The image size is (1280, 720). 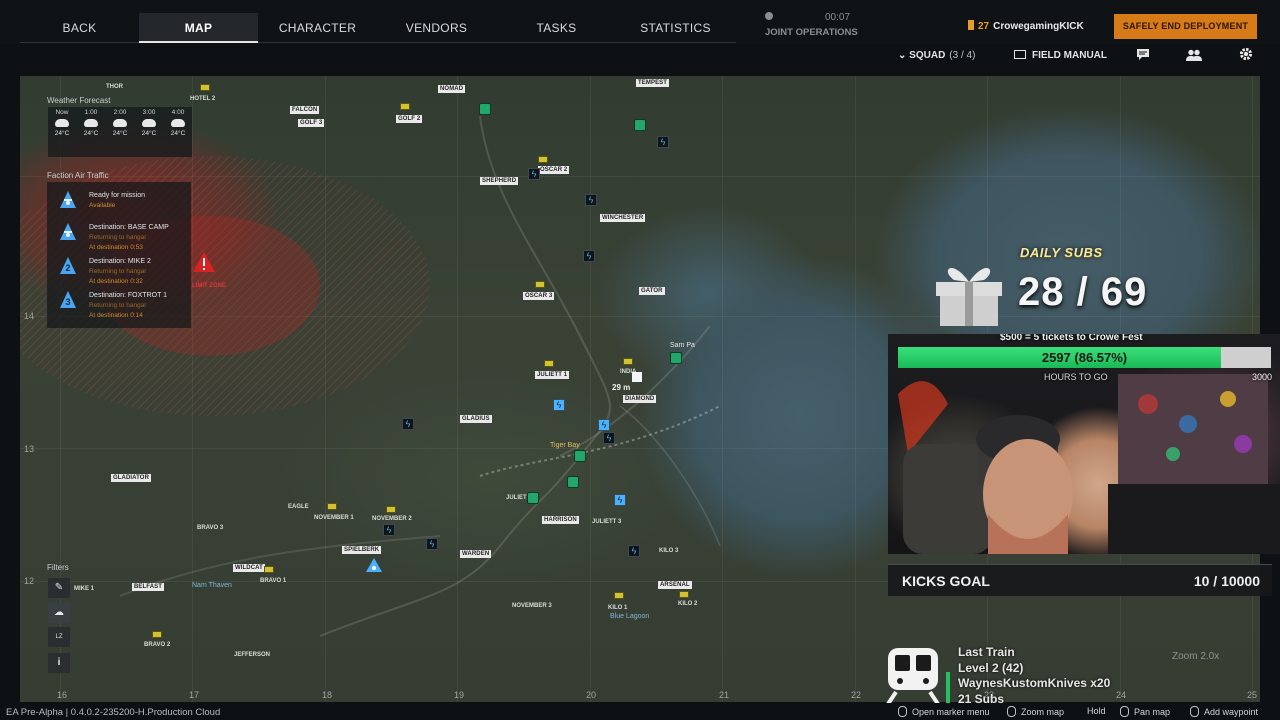 I want to click on location-label: NOVEMBER 2, so click(x=392, y=519).